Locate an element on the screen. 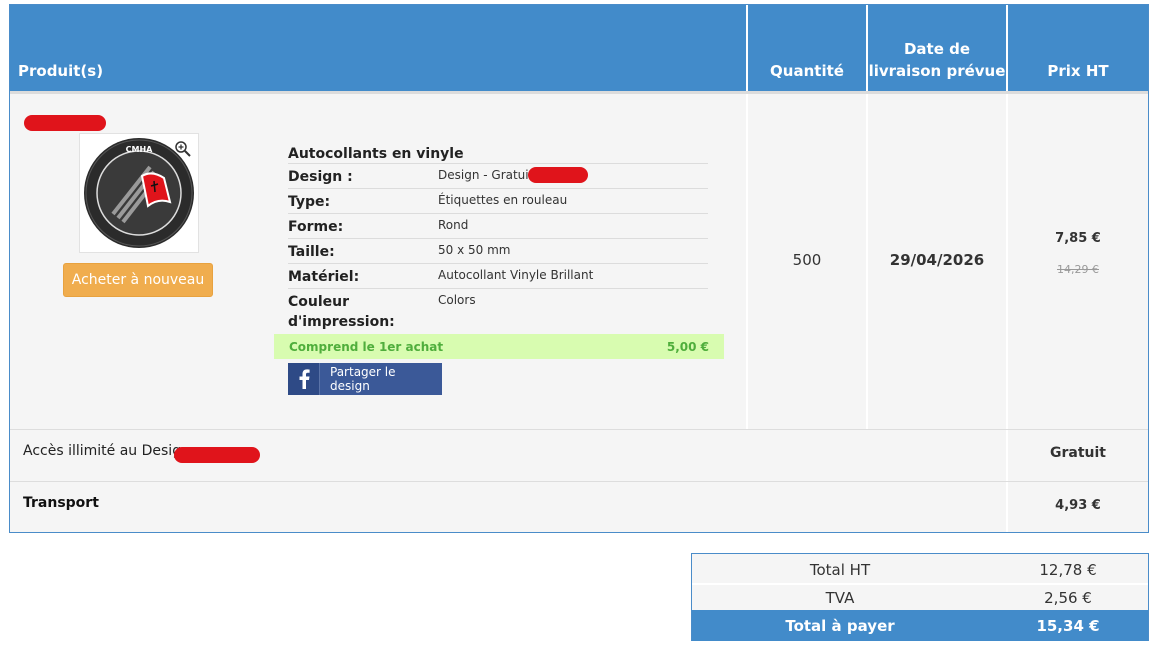 Image resolution: width=1160 pixels, height=648 pixels. access-label: Accès illimité au Design is located at coordinates (106, 451).